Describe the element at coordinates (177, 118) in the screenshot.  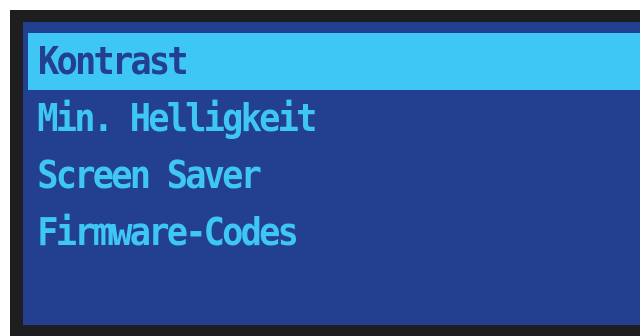
I see `menu-item-label: Min. Helligkeit` at that location.